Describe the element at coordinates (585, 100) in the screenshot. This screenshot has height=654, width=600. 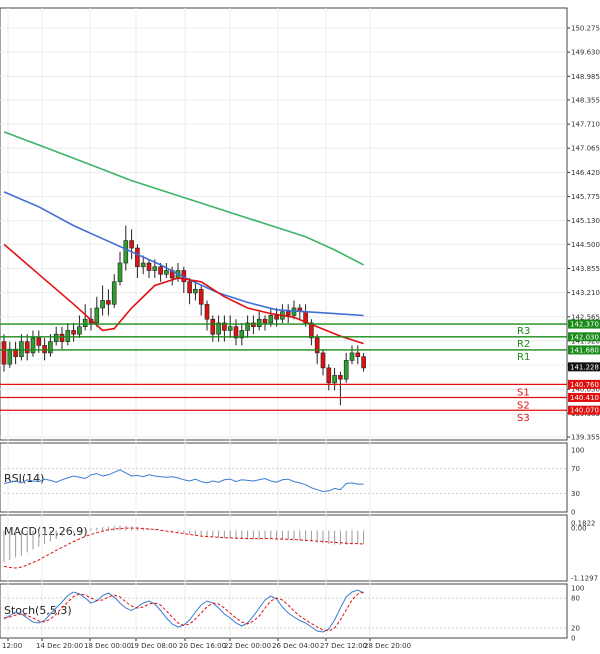
I see `price-tick-label: 148.355` at that location.